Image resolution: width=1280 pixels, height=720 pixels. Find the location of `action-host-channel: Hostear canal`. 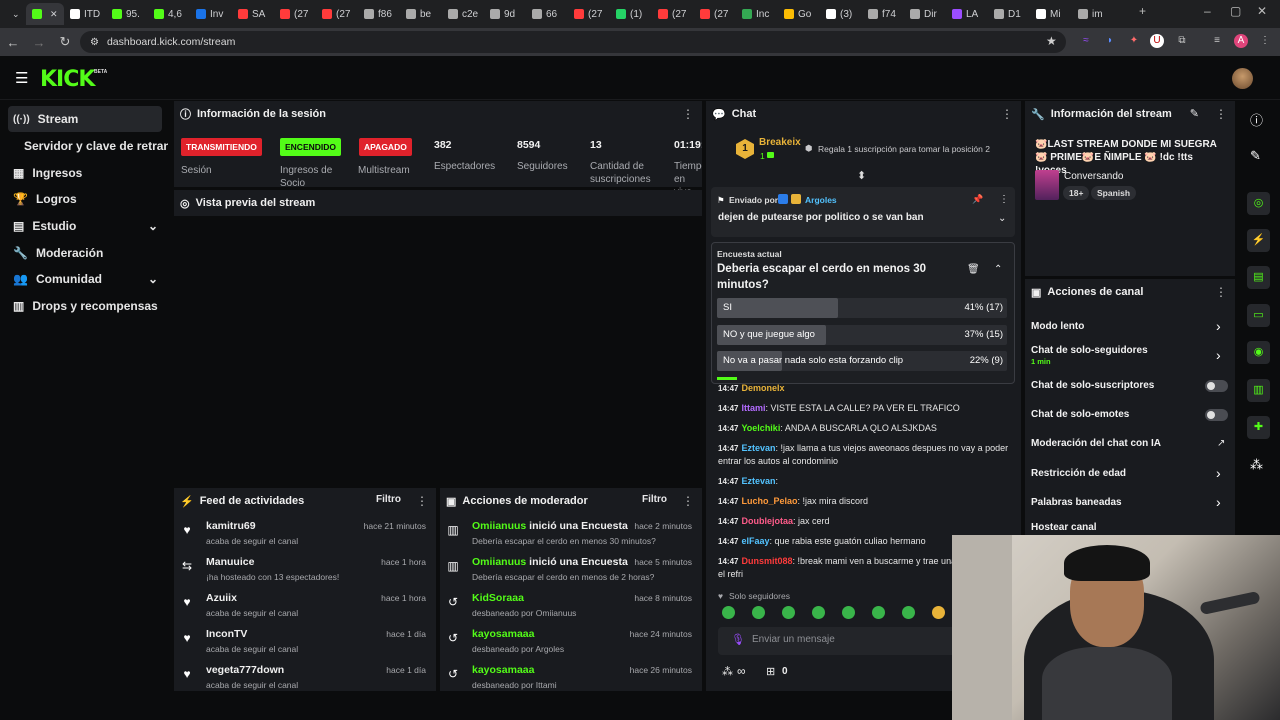

action-host-channel: Hostear canal is located at coordinates (1064, 527).